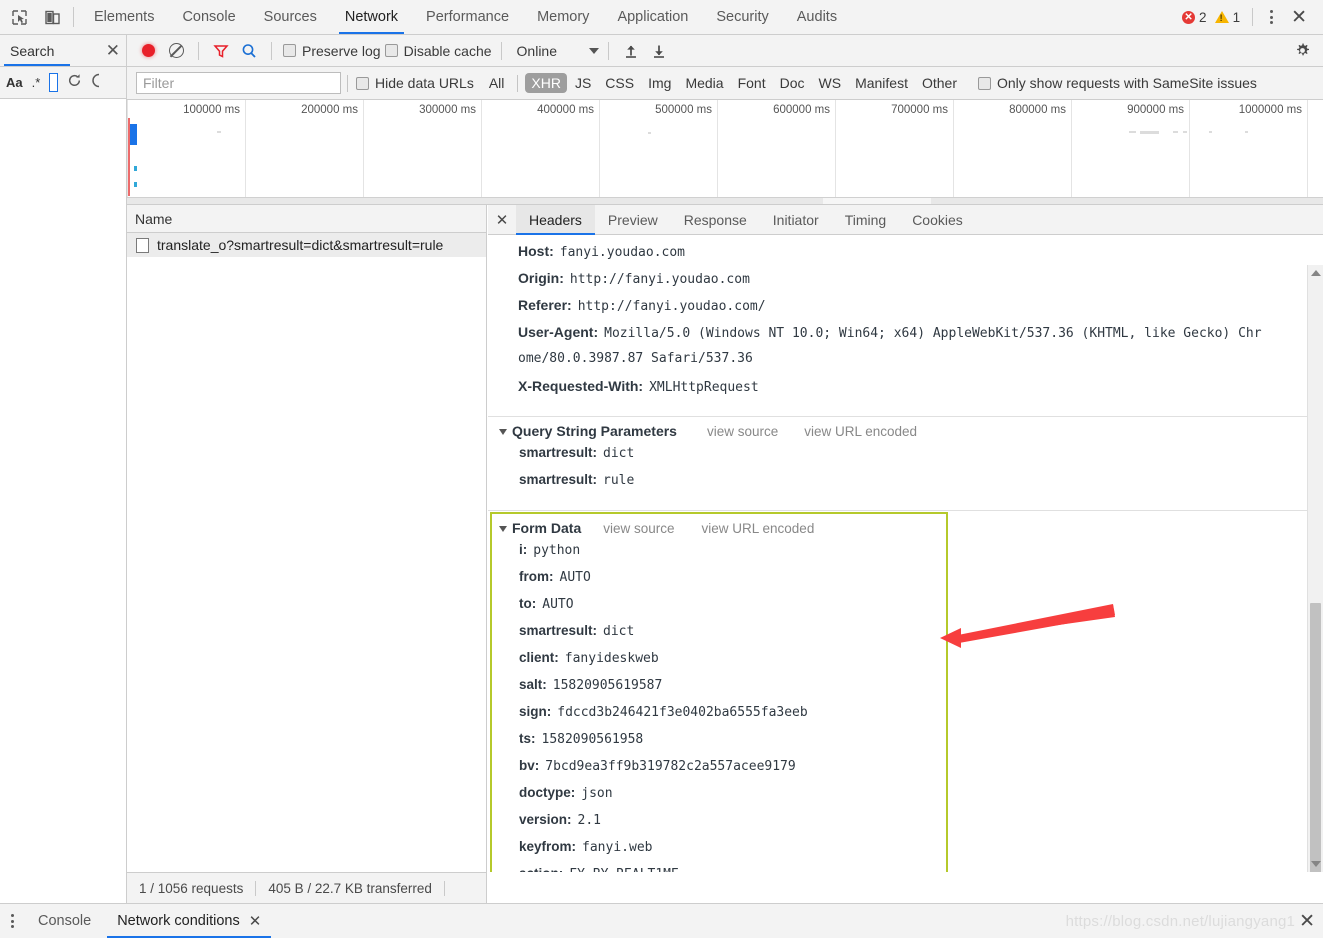 The height and width of the screenshot is (938, 1323). What do you see at coordinates (54, 82) in the screenshot?
I see `search-input` at bounding box center [54, 82].